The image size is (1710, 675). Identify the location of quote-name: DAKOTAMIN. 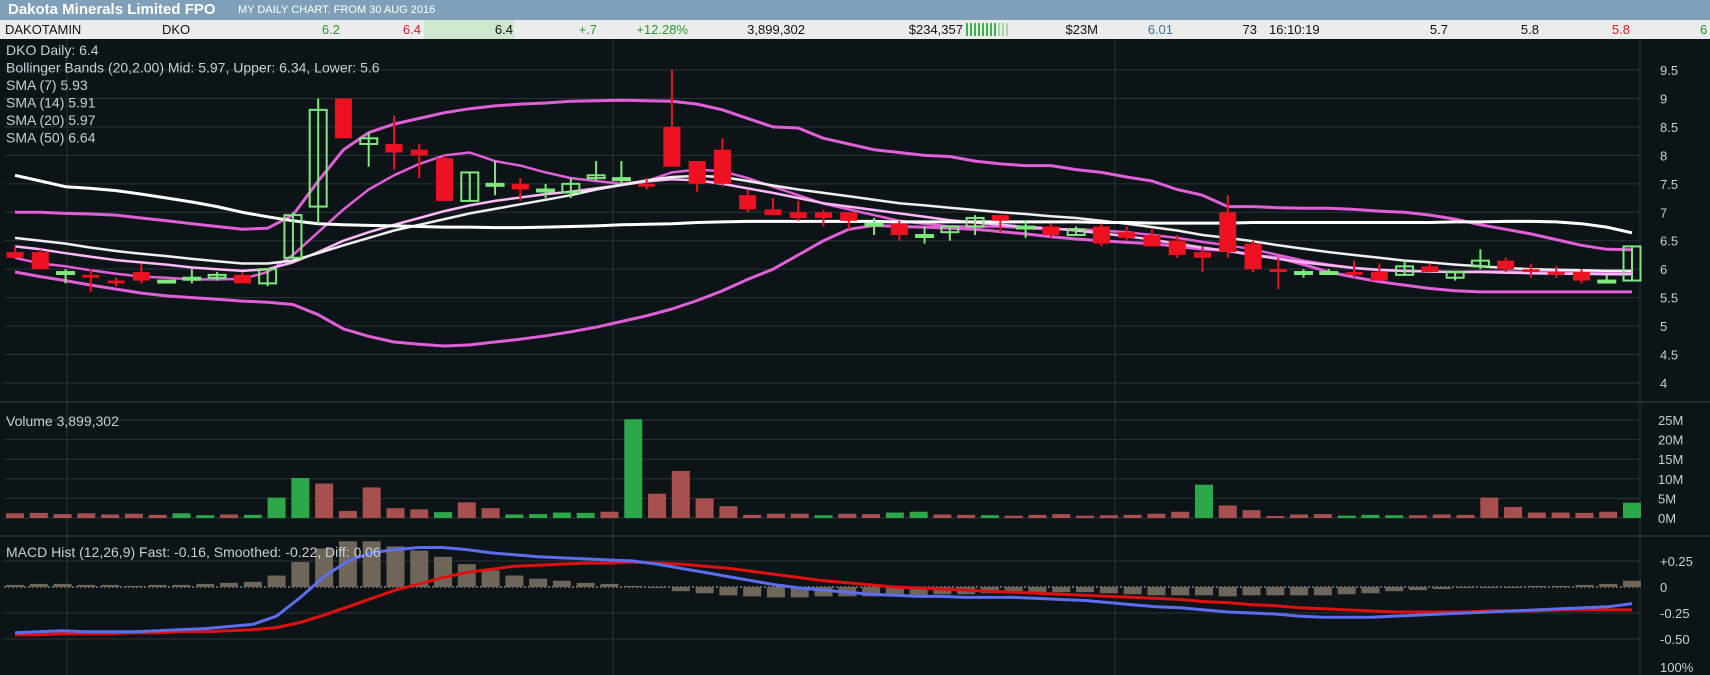
(43, 29).